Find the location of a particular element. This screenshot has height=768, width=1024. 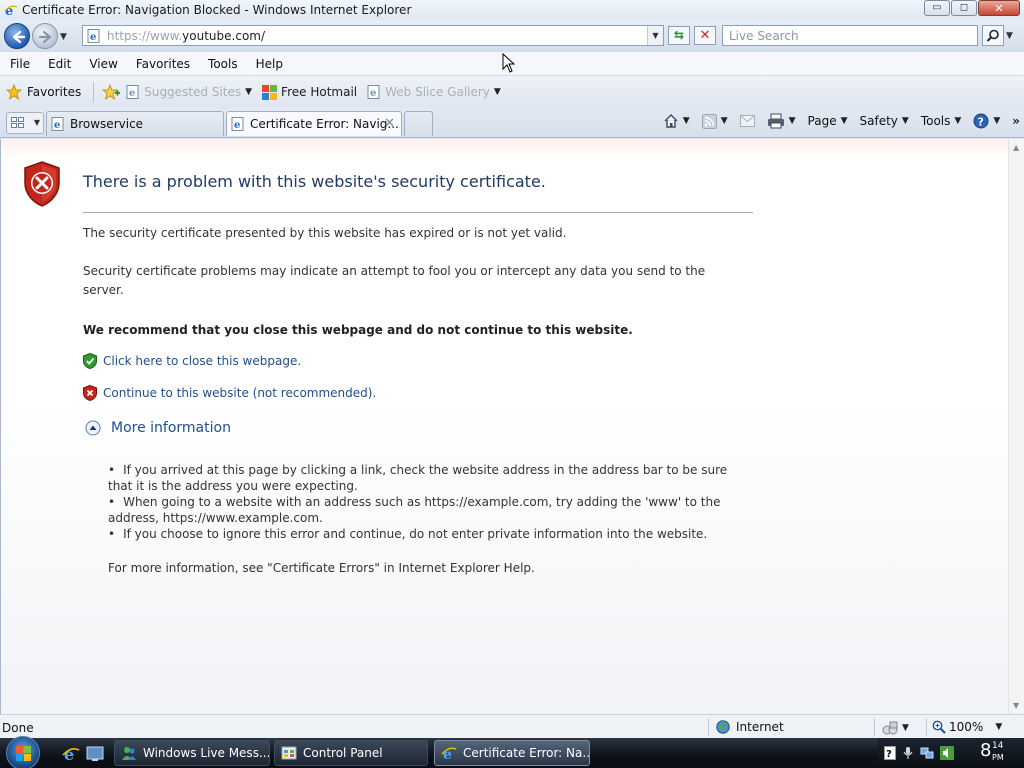

web-slice-gallery-link: e Web Slice Gallery ▼ is located at coordinates (434, 92).